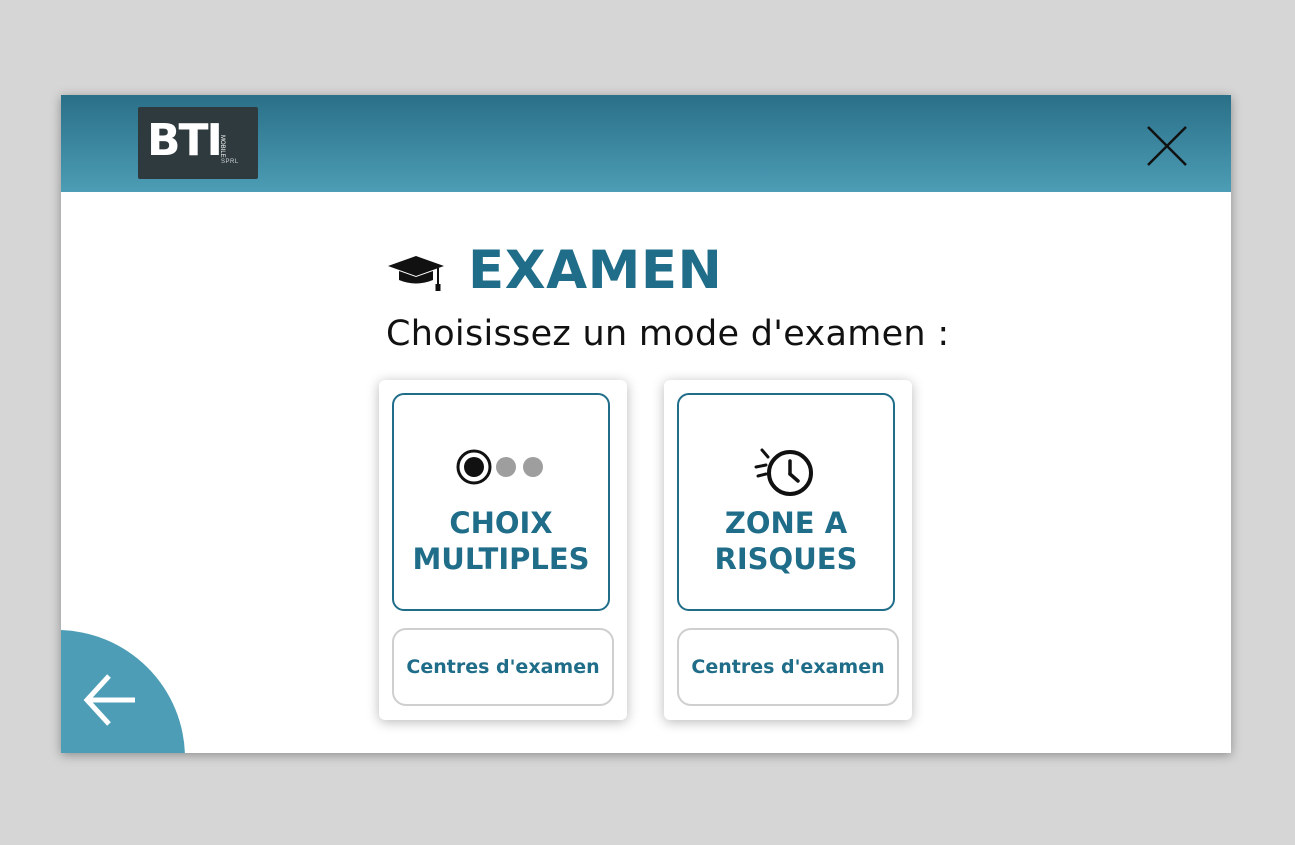 This screenshot has height=845, width=1295. What do you see at coordinates (501, 502) in the screenshot?
I see `choix-multiples-button: CHOIX MULTIPLES` at bounding box center [501, 502].